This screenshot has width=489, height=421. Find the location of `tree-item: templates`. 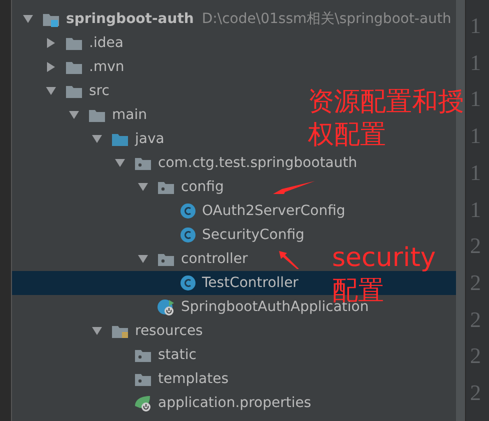

tree-item: templates is located at coordinates (181, 379).